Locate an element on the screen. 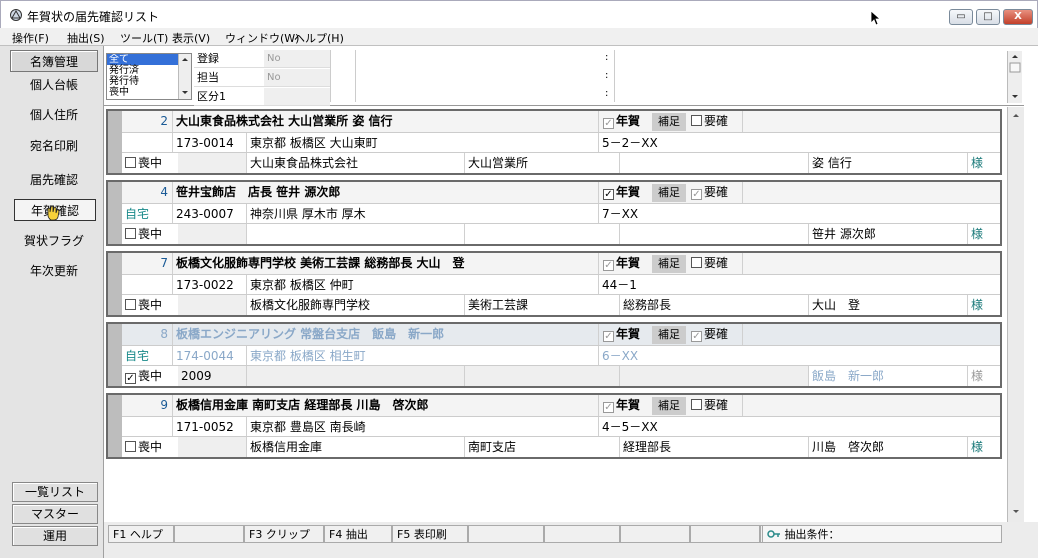 The height and width of the screenshot is (558, 1038). menu-operation: 操作(F) is located at coordinates (30, 38).